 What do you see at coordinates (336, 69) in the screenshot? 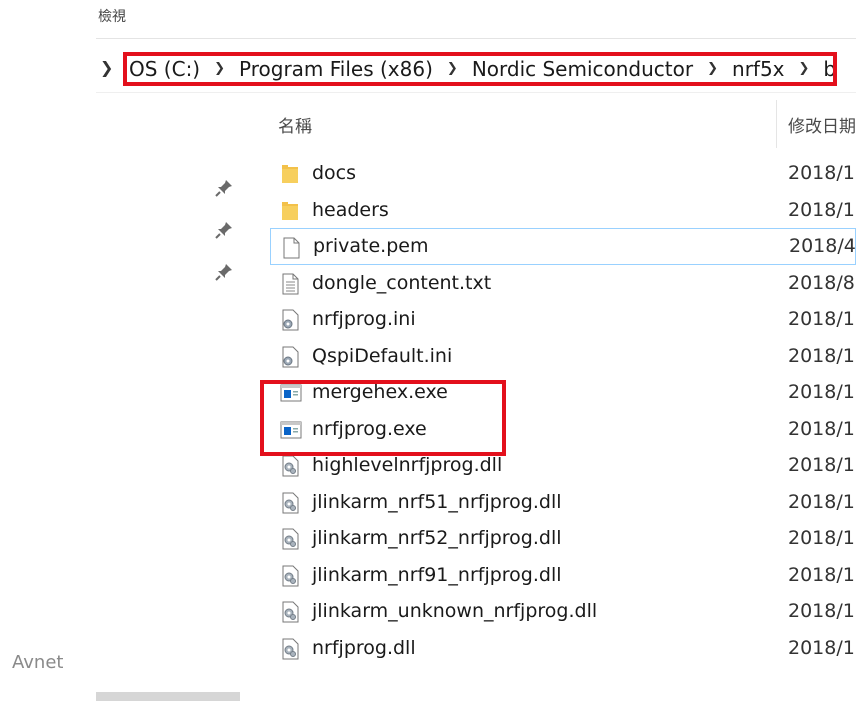
I see `crumb-program-files: Program Files (x86)` at bounding box center [336, 69].